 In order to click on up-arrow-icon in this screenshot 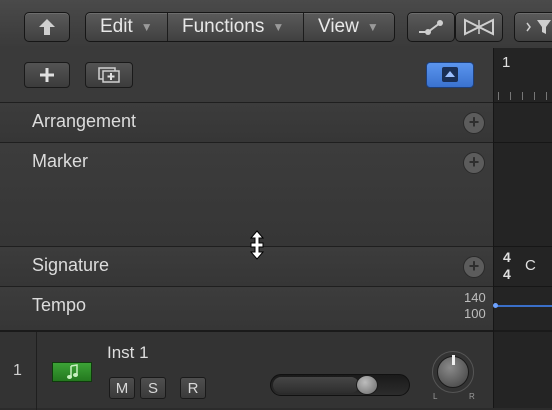, I will do `click(47, 27)`.